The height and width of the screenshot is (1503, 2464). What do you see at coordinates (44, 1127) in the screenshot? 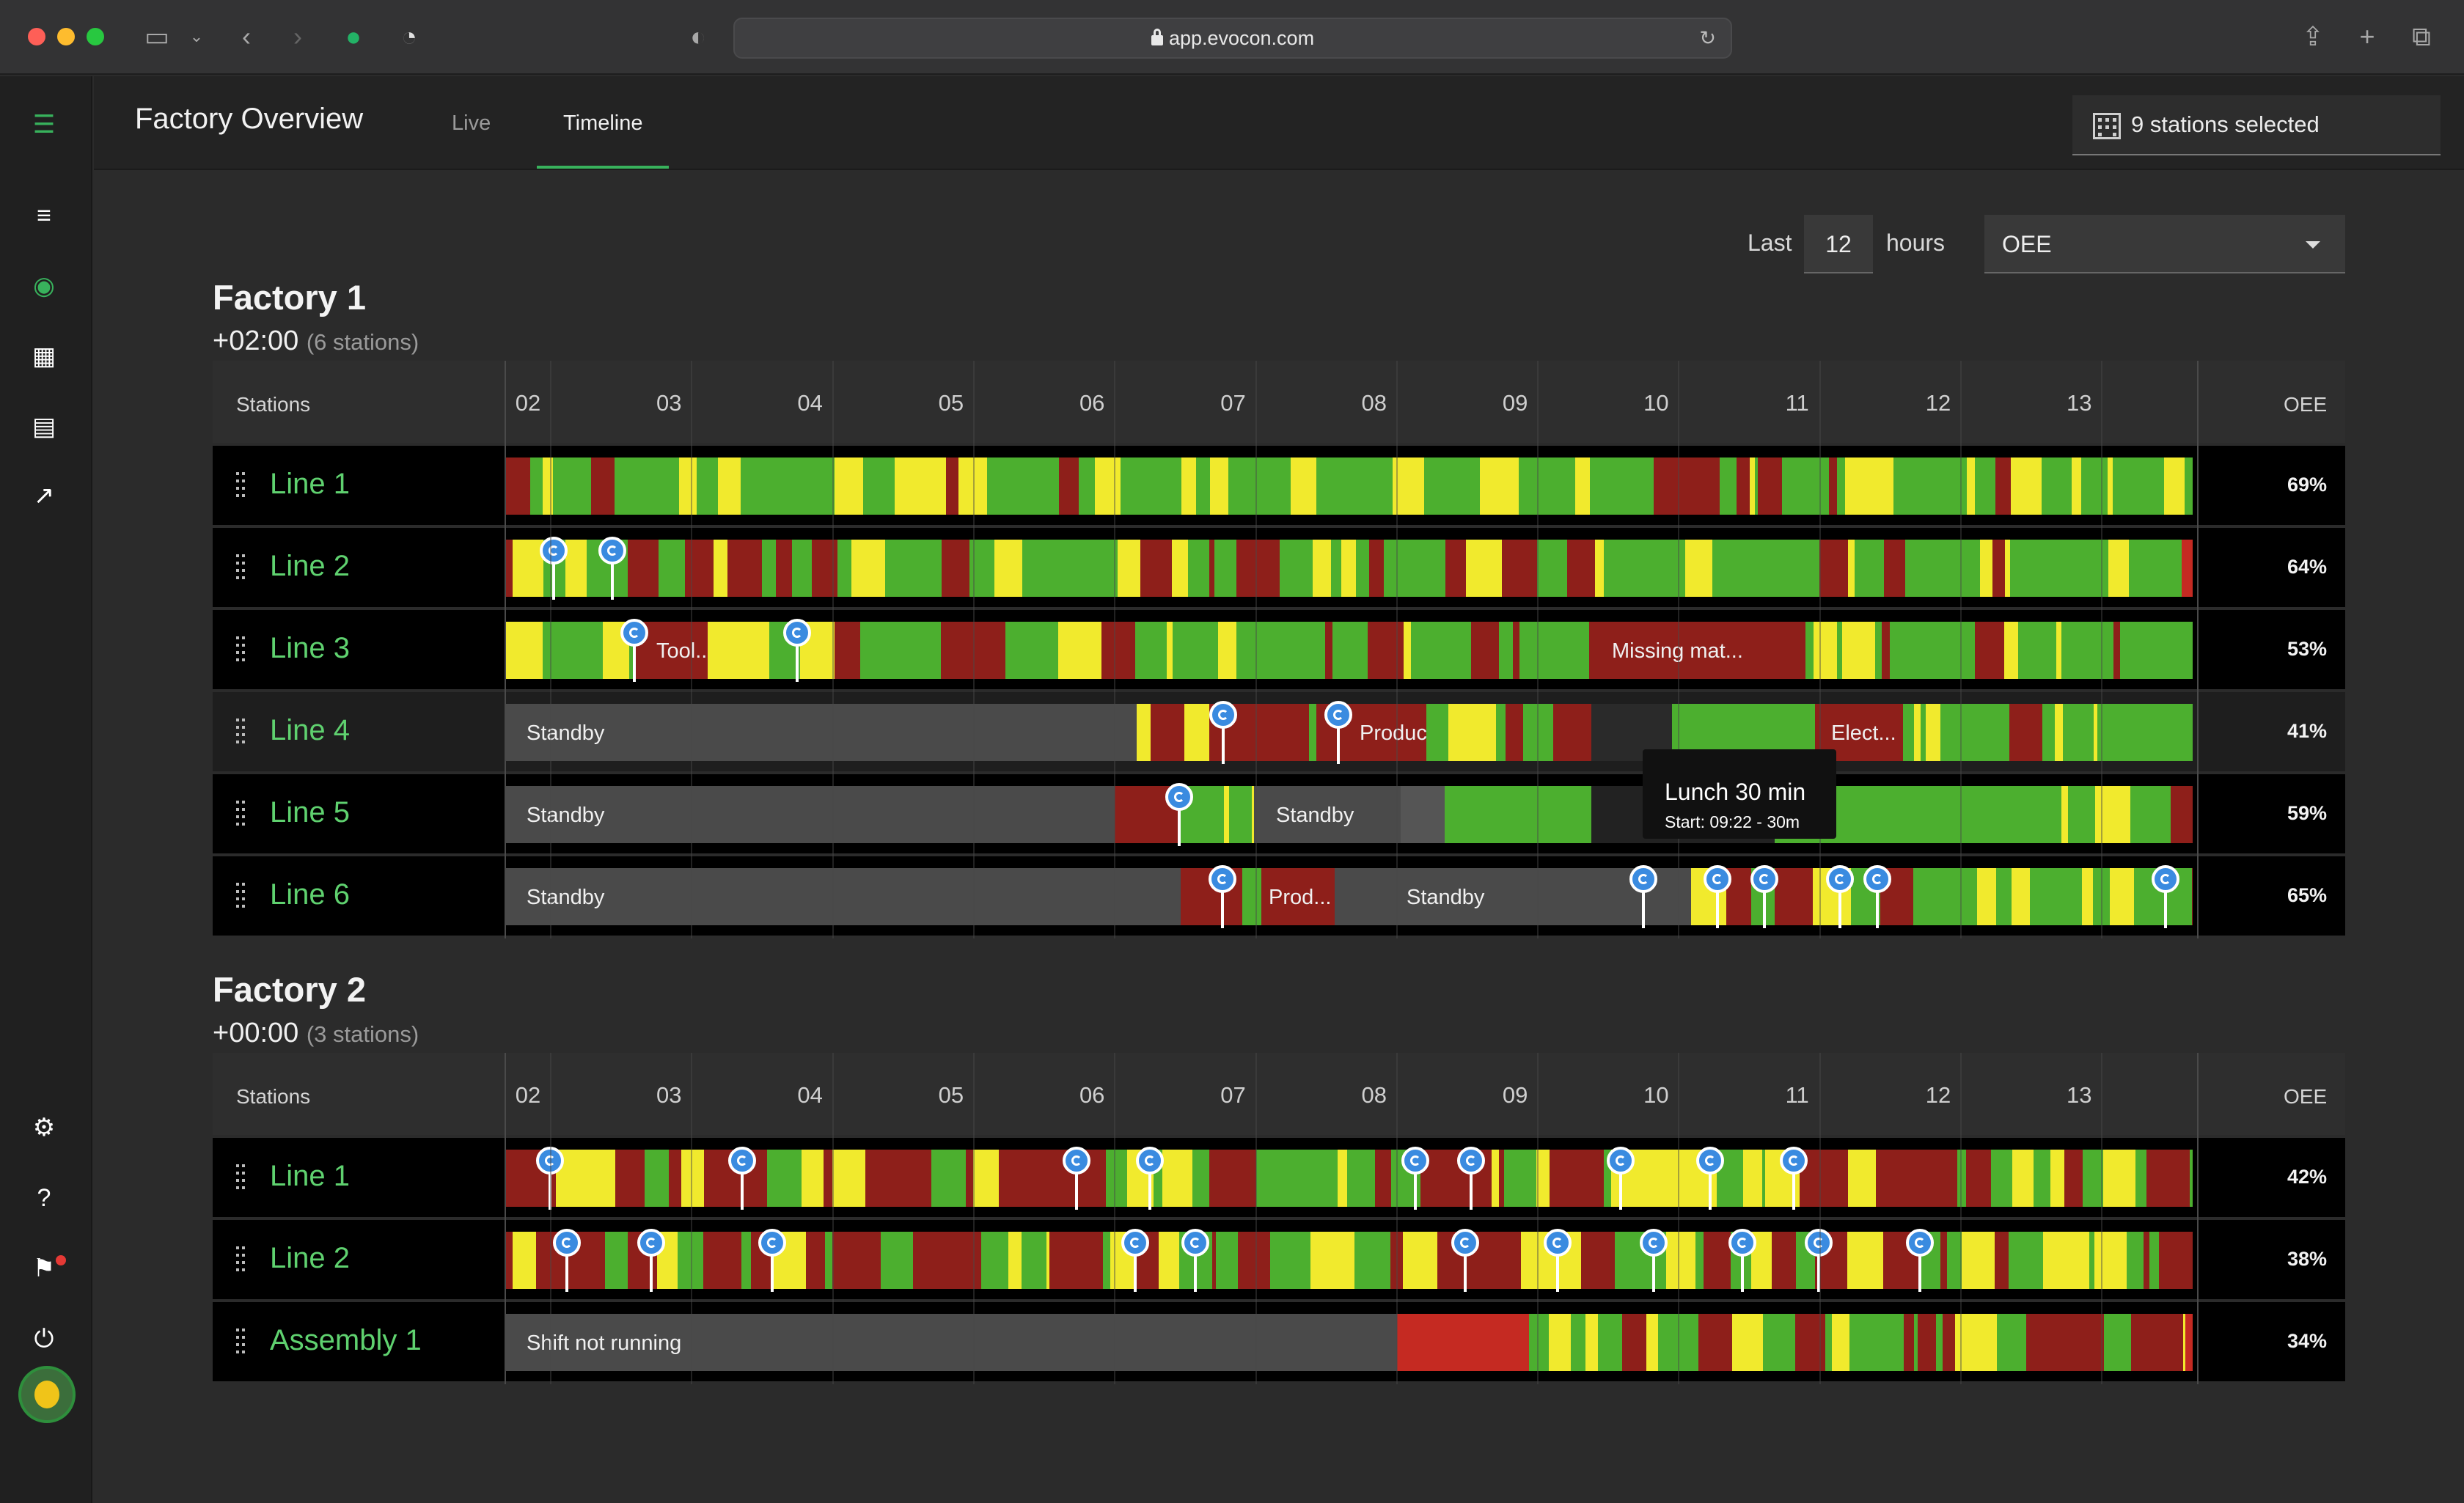
I see `settings-icon: ⚙` at bounding box center [44, 1127].